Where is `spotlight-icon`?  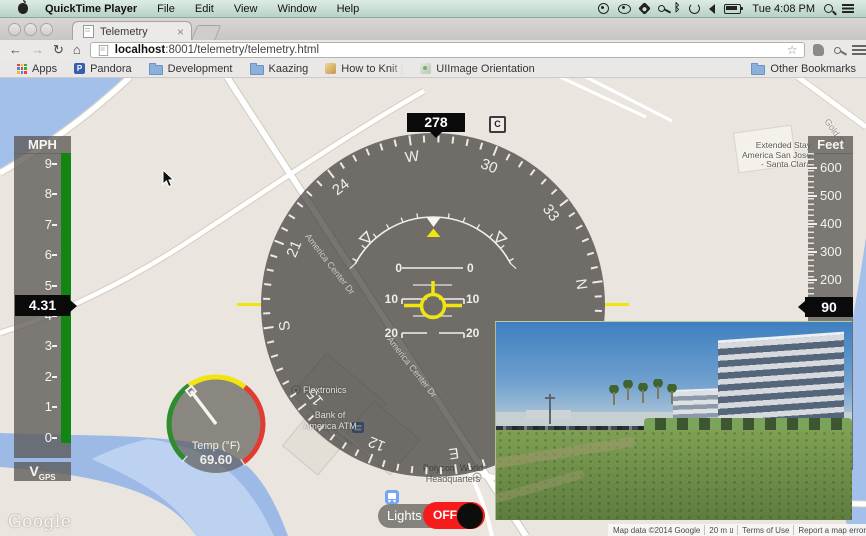 spotlight-icon is located at coordinates (828, 8).